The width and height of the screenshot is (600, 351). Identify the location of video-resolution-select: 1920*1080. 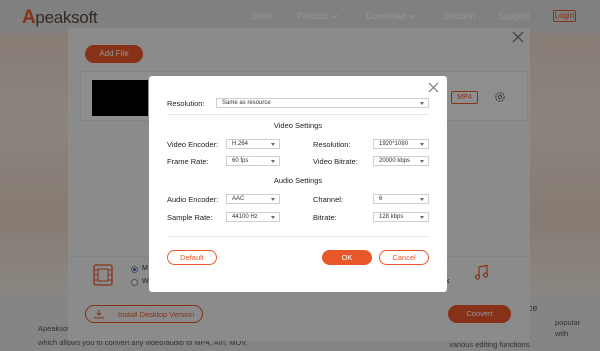
(401, 144).